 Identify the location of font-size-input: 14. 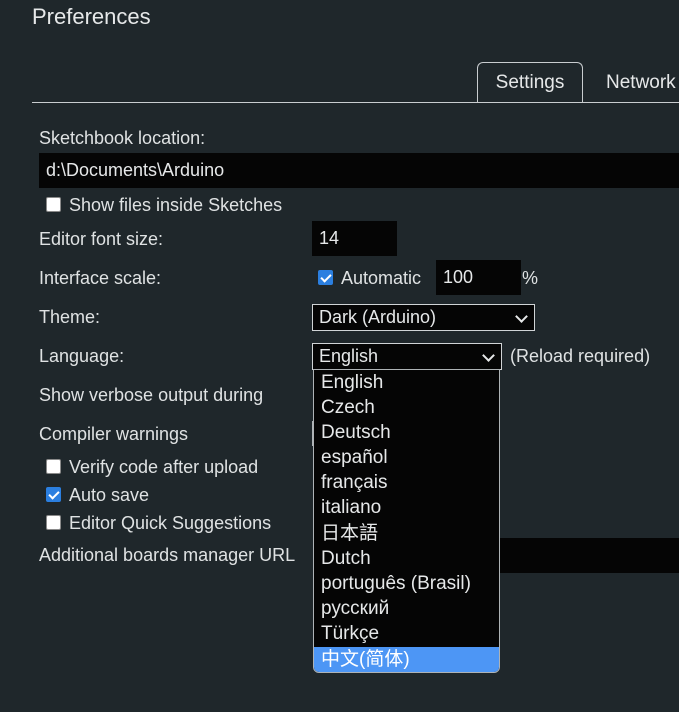
(354, 238).